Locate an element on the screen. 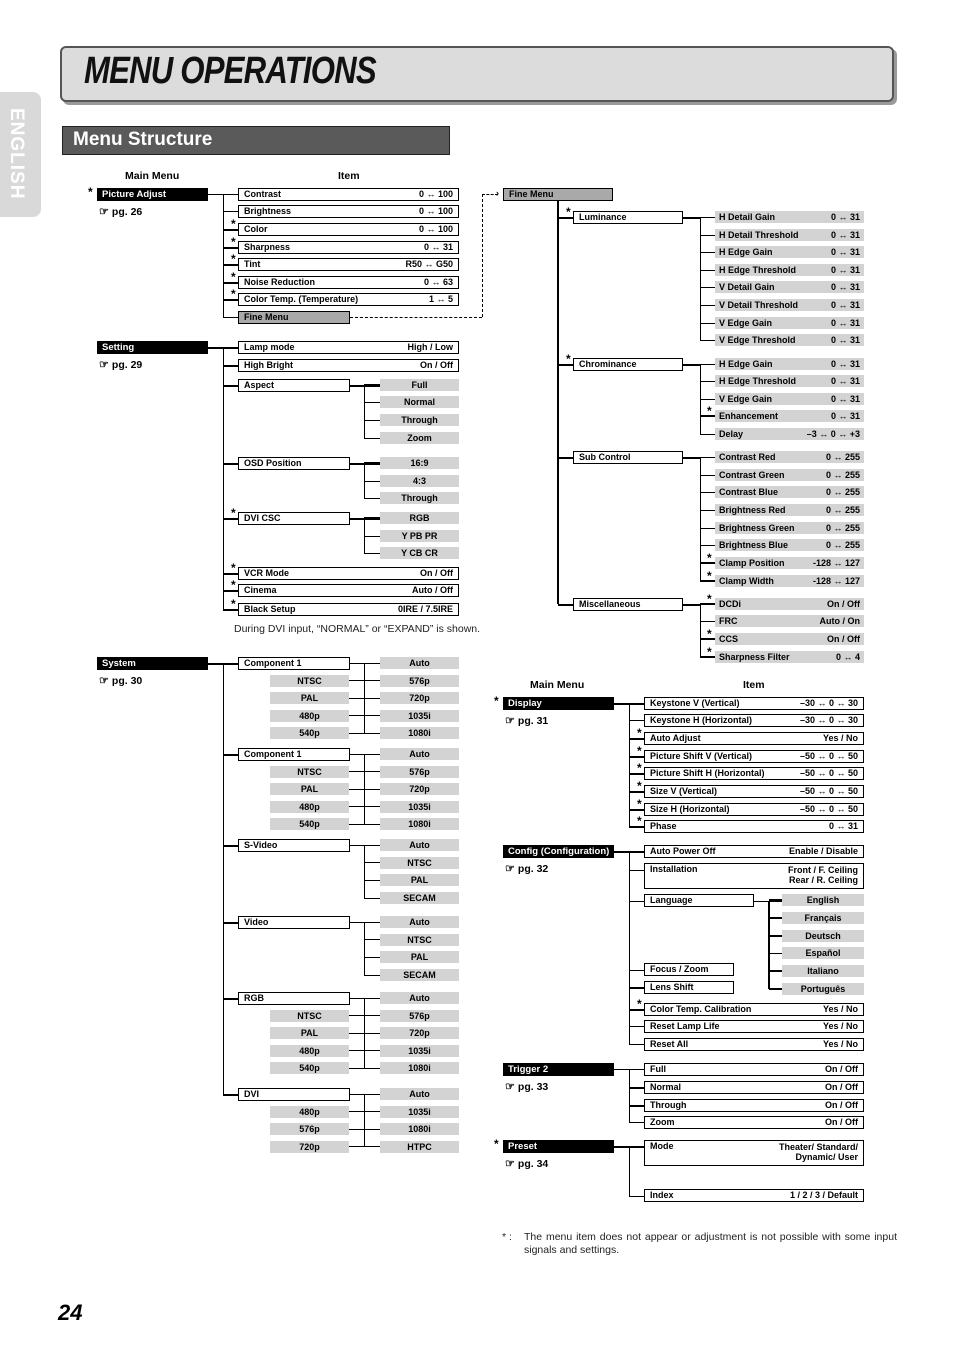 This screenshot has height=1351, width=954. fine-menu-item: H Edge Threshold 0 ↔ 31 is located at coordinates (789, 381).